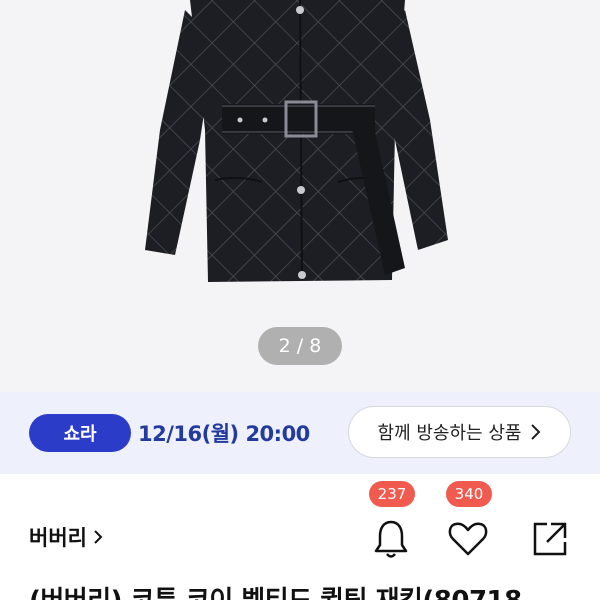 The image size is (600, 600). I want to click on alarm-button, so click(391, 530).